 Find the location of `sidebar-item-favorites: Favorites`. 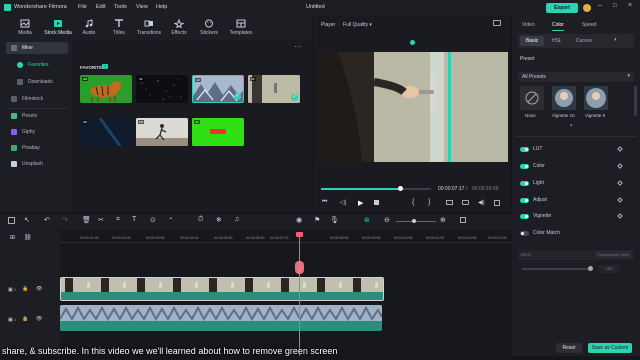

sidebar-item-favorites: Favorites is located at coordinates (37, 65).